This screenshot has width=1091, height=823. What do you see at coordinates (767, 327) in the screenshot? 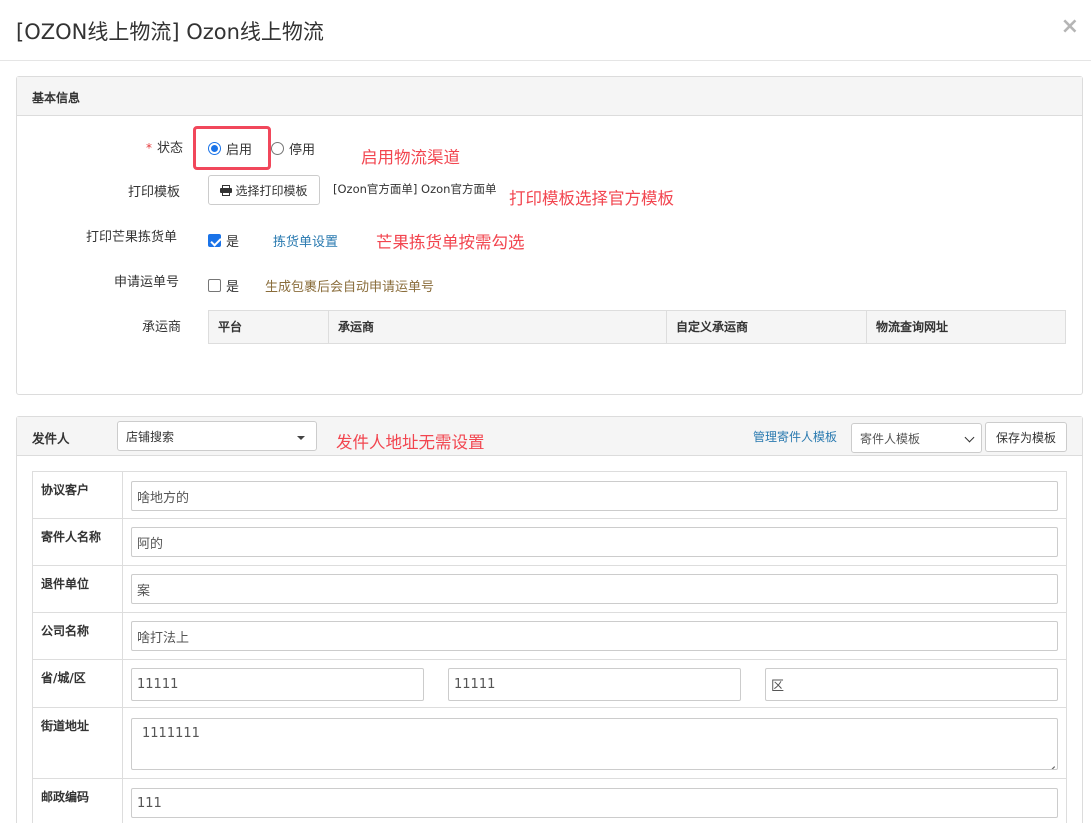
I see `carrier-col-custom: 自定义承运商` at bounding box center [767, 327].